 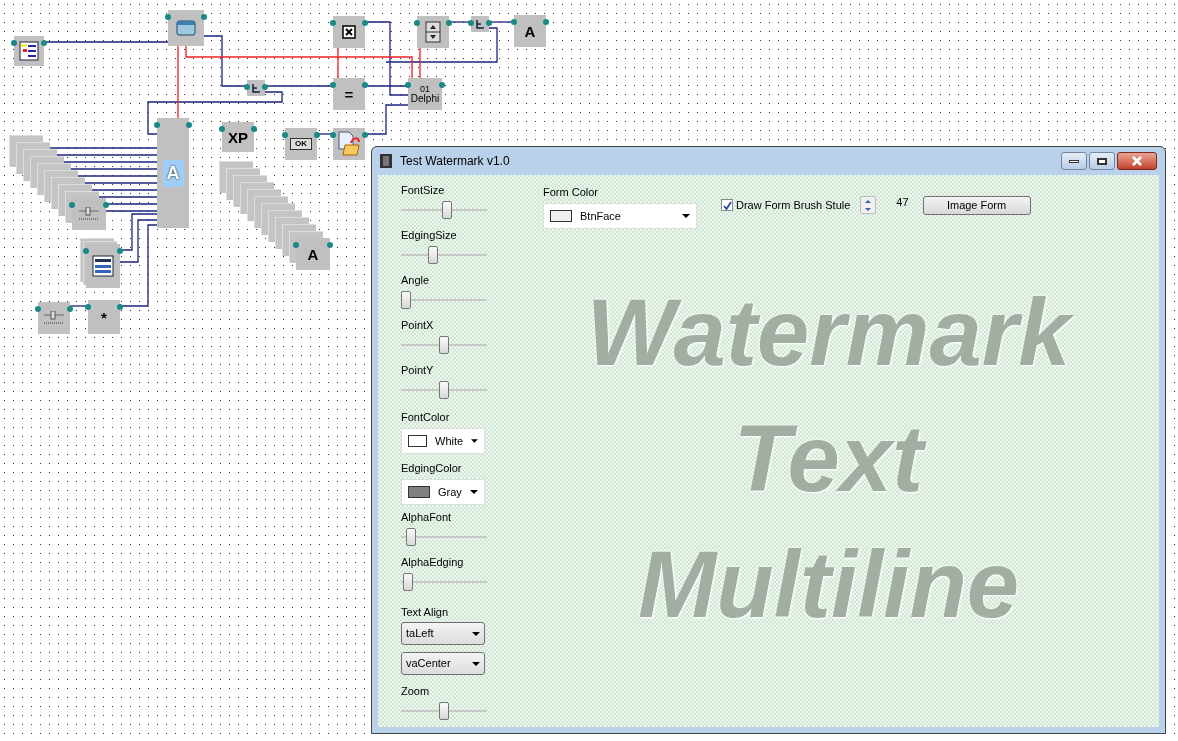 What do you see at coordinates (449, 441) in the screenshot?
I see `color-name: White` at bounding box center [449, 441].